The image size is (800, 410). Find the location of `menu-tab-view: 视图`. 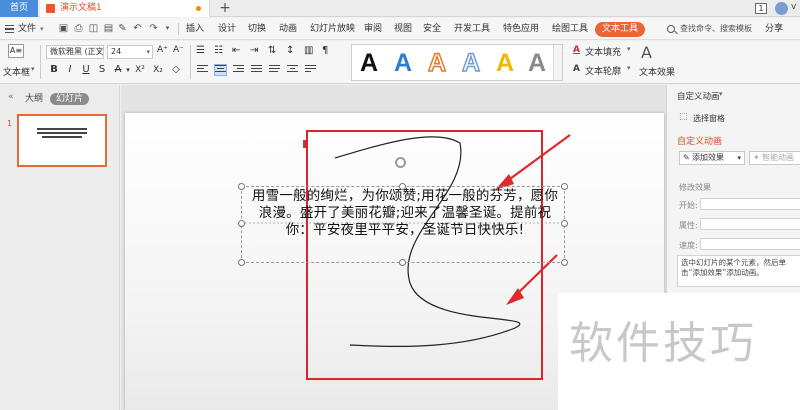

menu-tab-view: 视图 is located at coordinates (403, 29).